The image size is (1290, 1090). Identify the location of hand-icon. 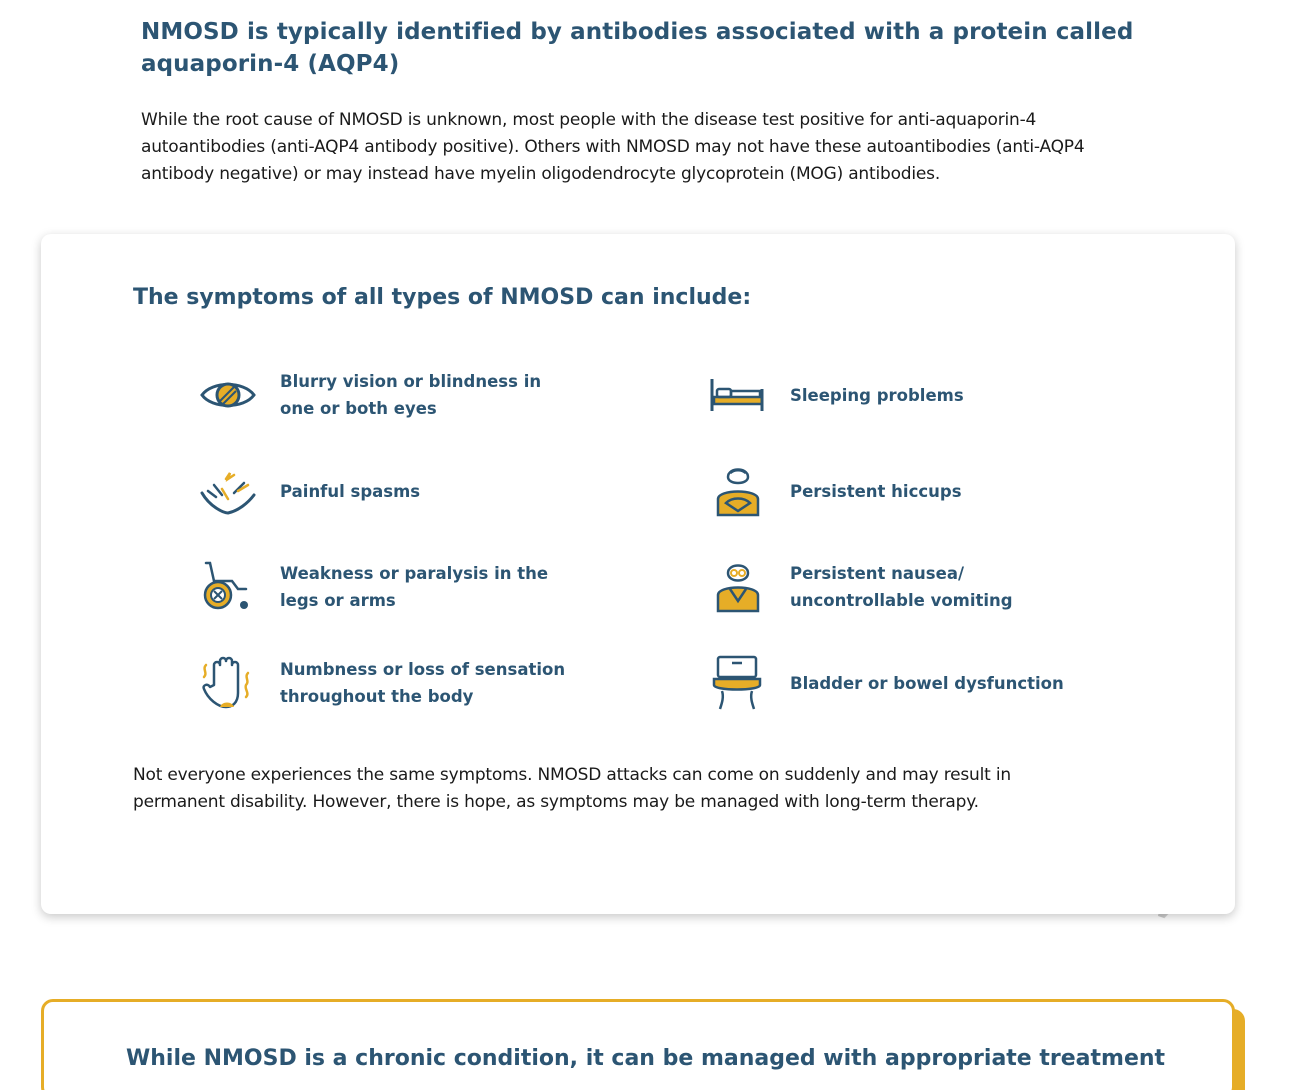
(226, 682).